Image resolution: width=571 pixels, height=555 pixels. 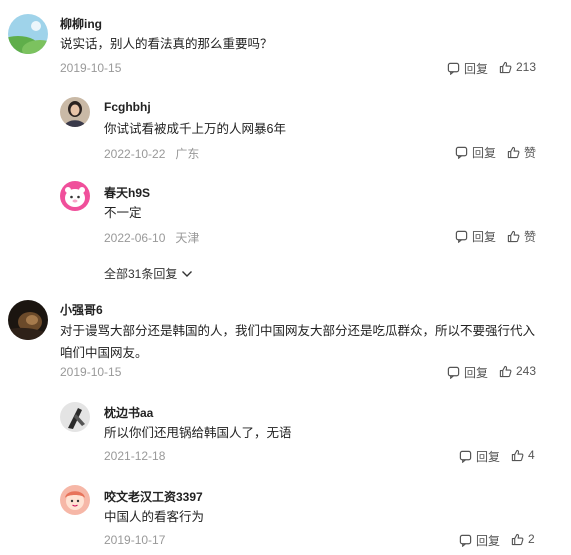 What do you see at coordinates (187, 154) in the screenshot?
I see `comment-location: 广东` at bounding box center [187, 154].